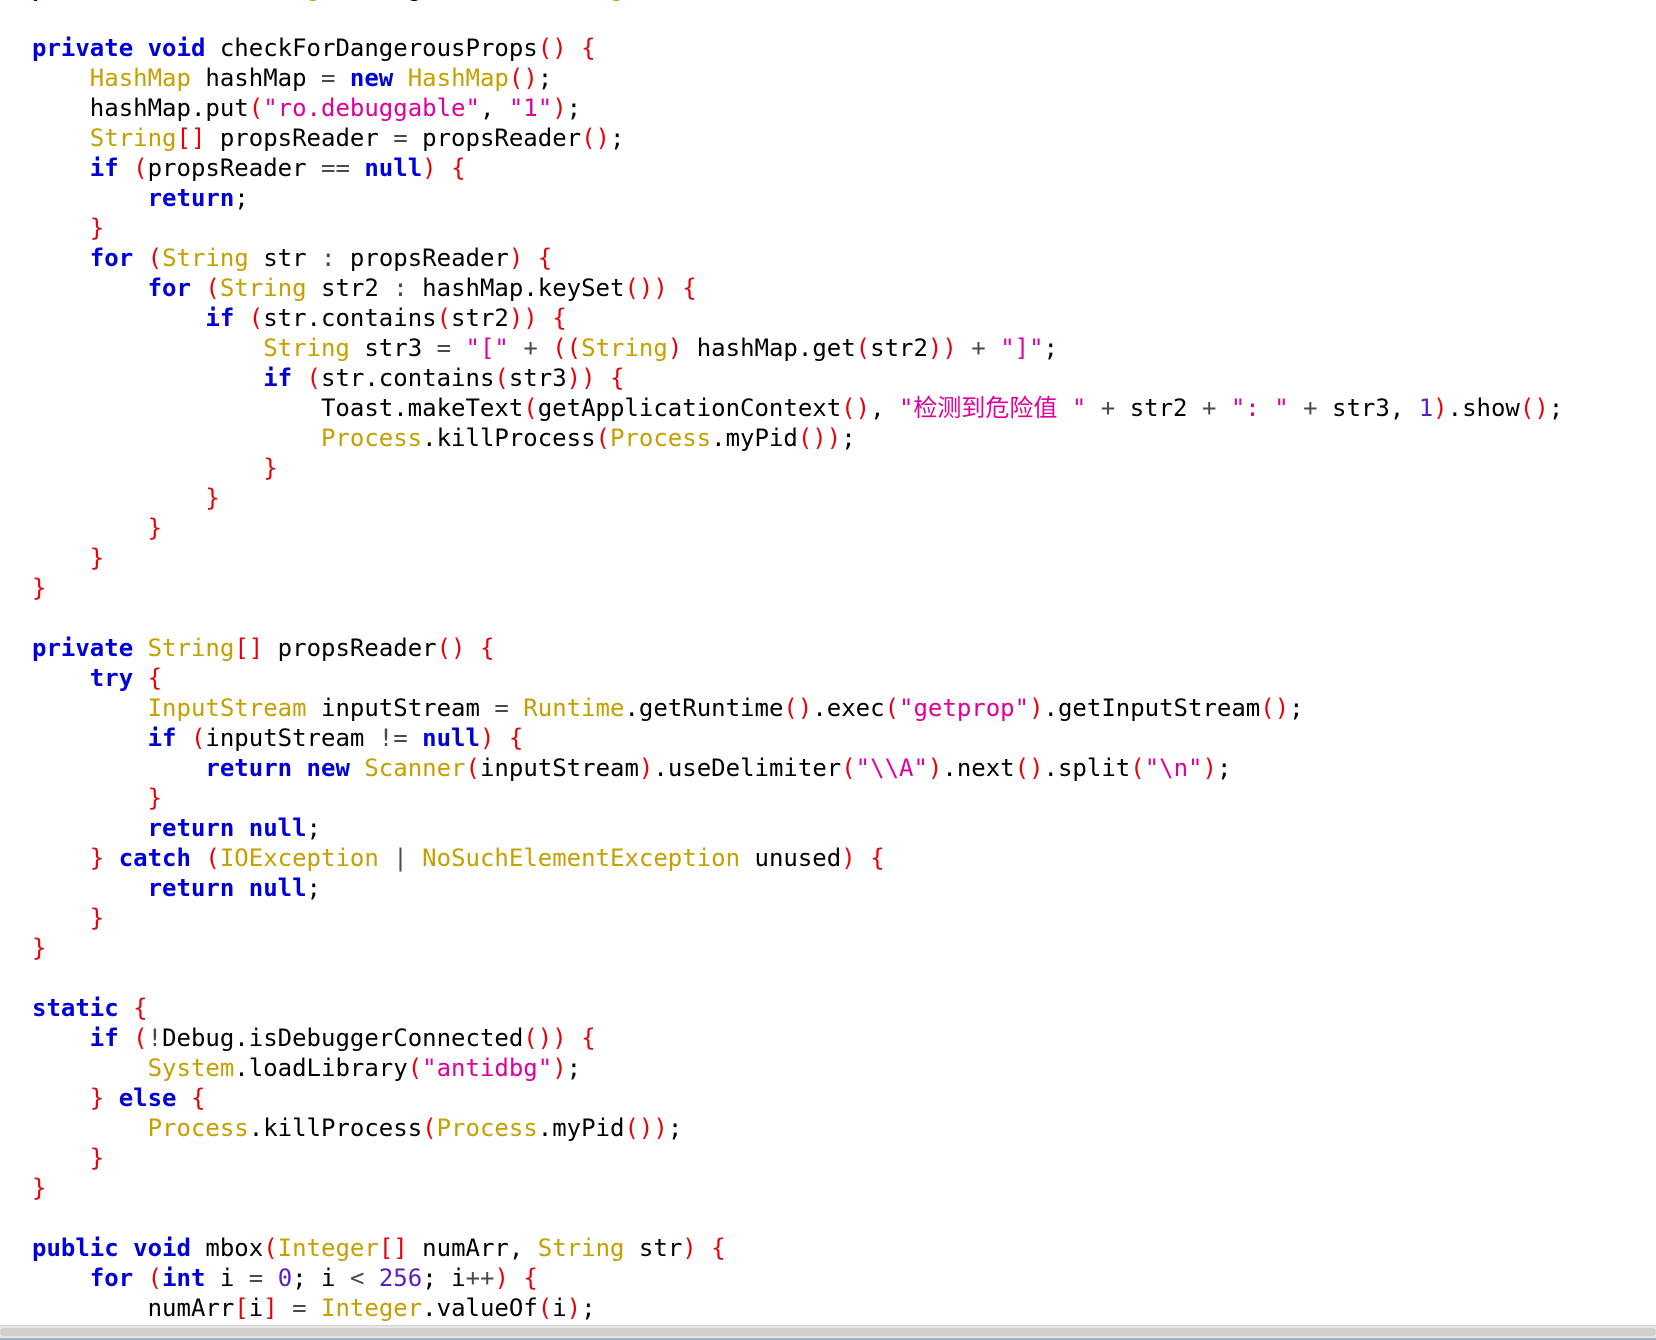 The width and height of the screenshot is (1656, 1340). Describe the element at coordinates (227, 1248) in the screenshot. I see `identifier-token: mbox` at that location.